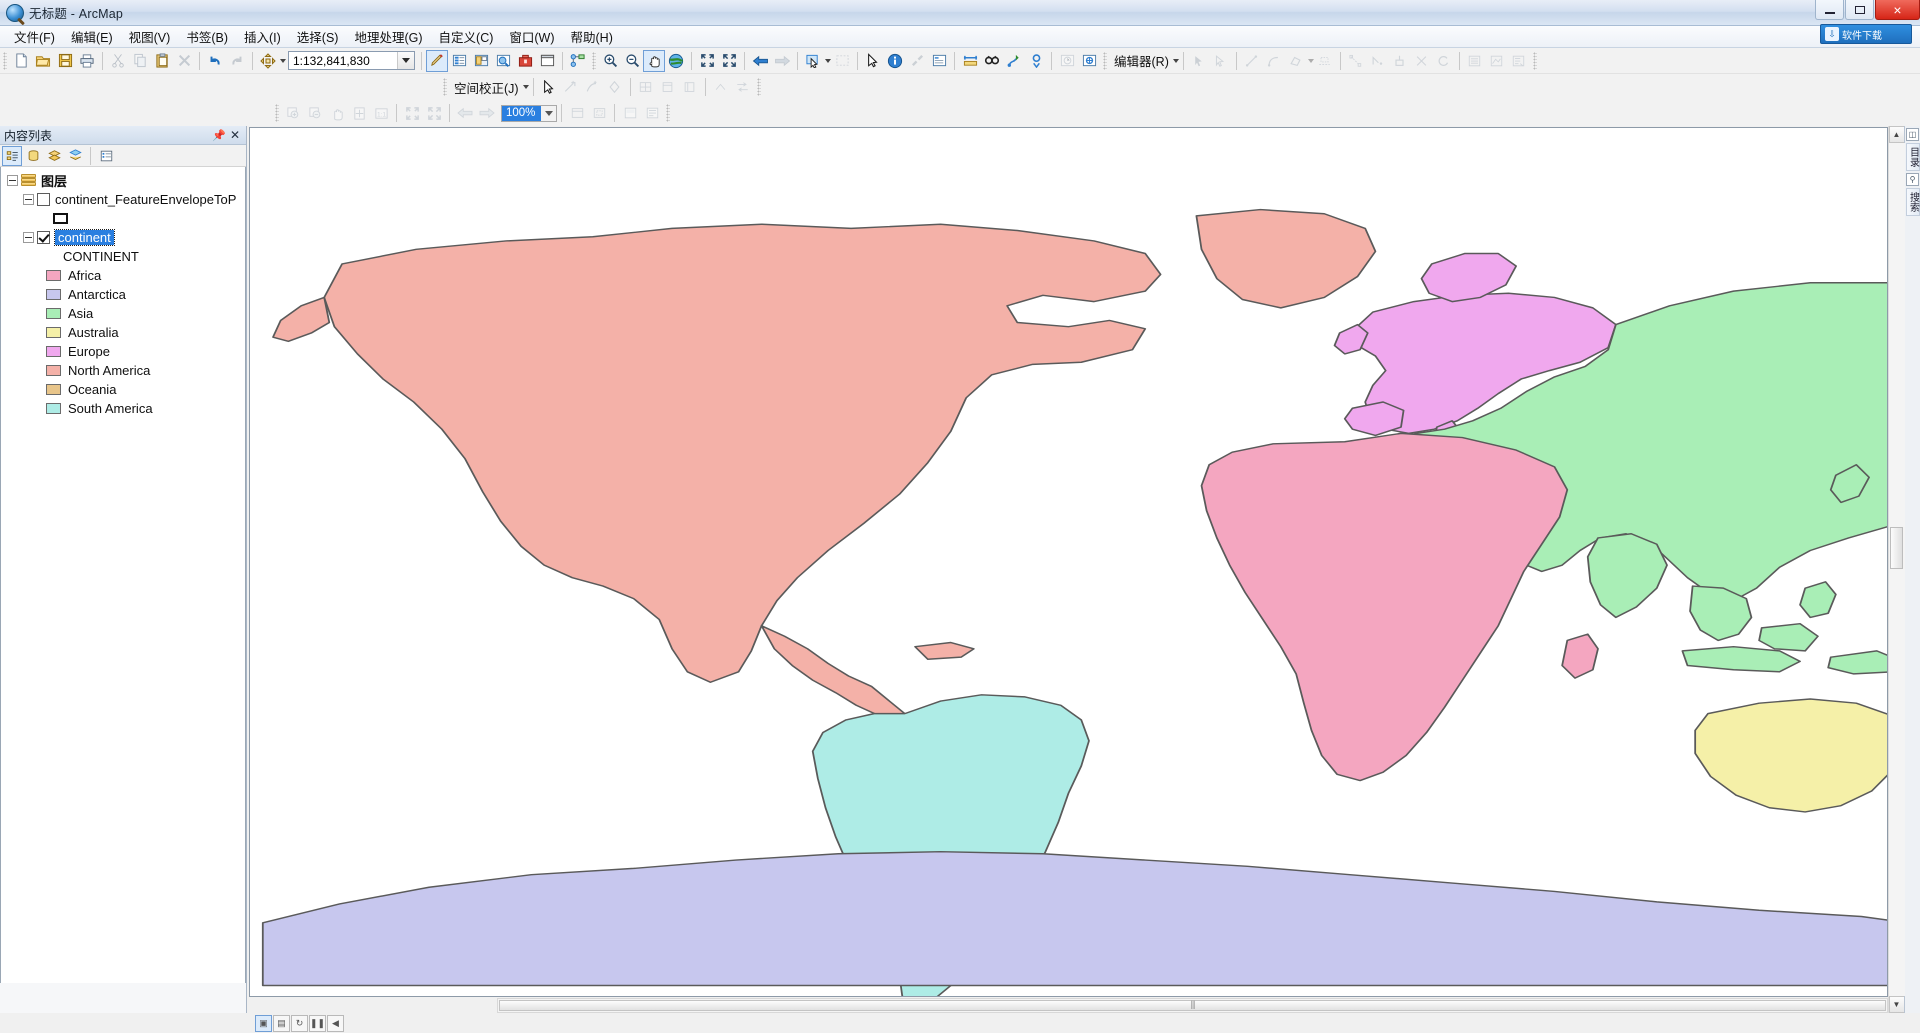  Describe the element at coordinates (1866, 34) in the screenshot. I see `download-banner: ⇩ 软件下载` at that location.